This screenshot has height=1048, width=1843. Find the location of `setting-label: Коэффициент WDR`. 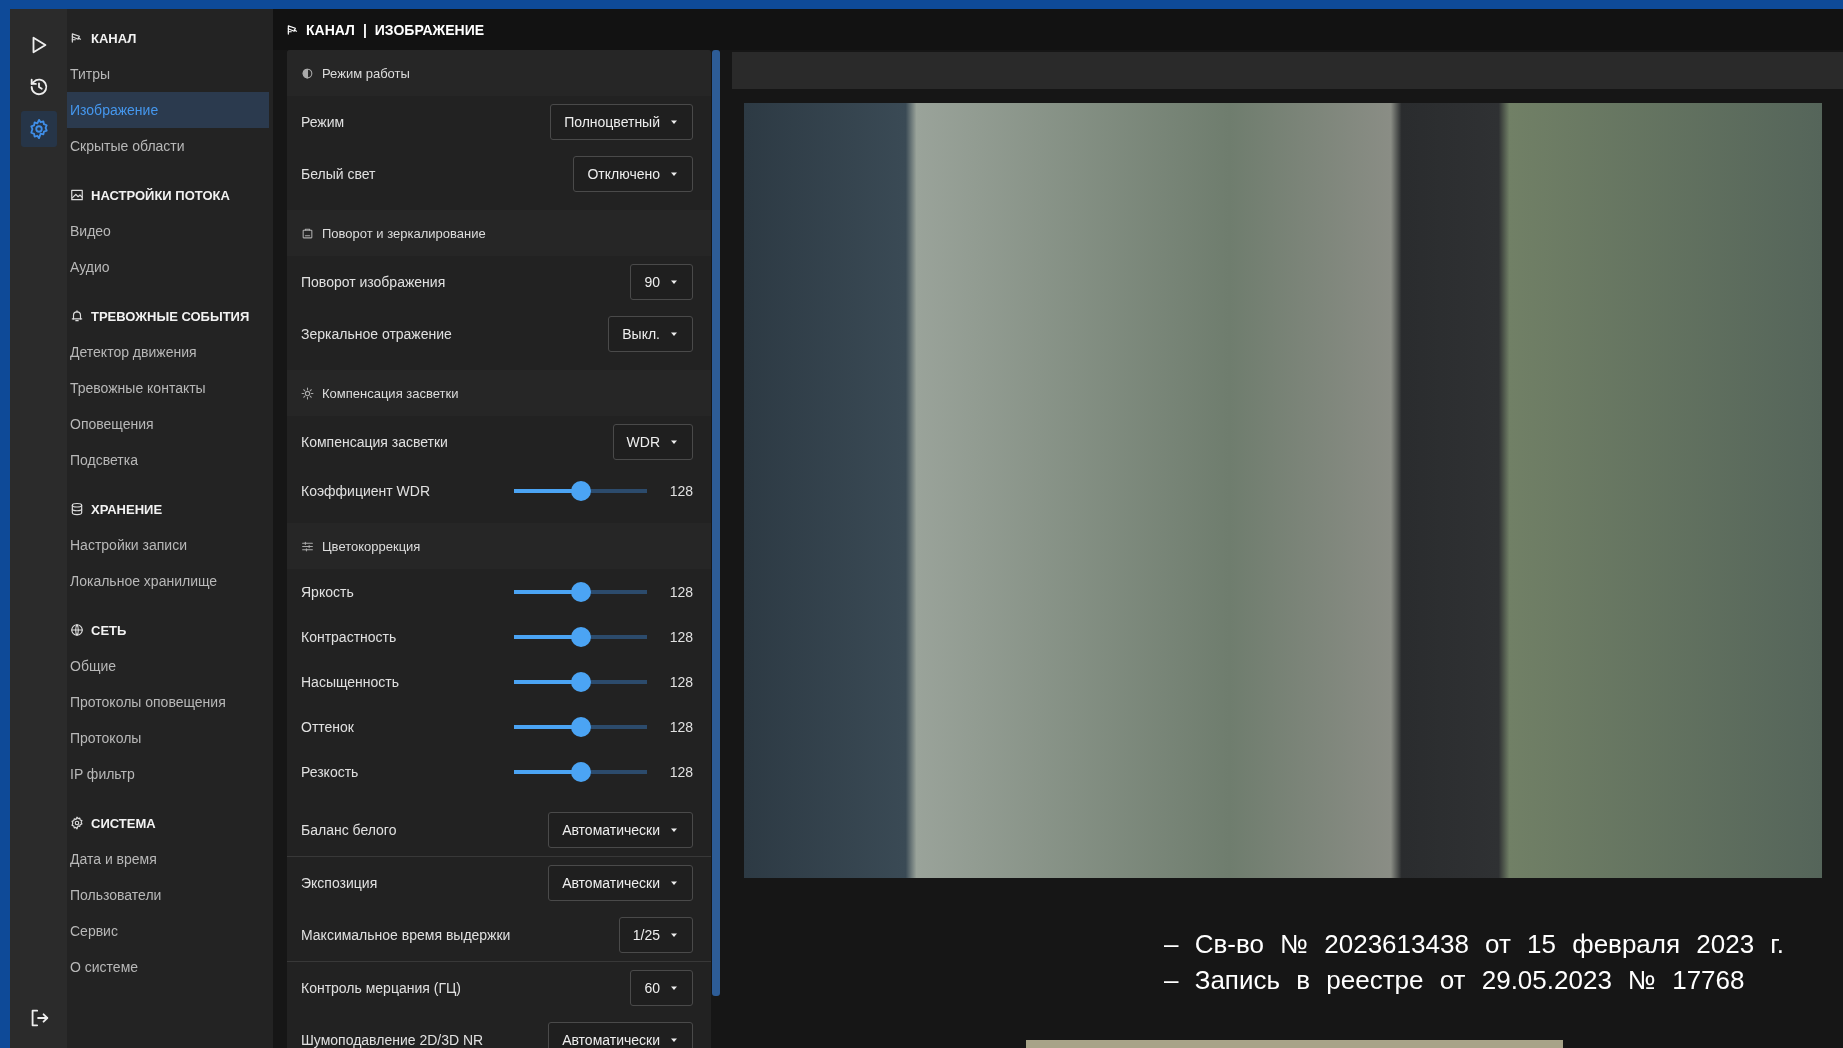

setting-label: Коэффициент WDR is located at coordinates (366, 490).